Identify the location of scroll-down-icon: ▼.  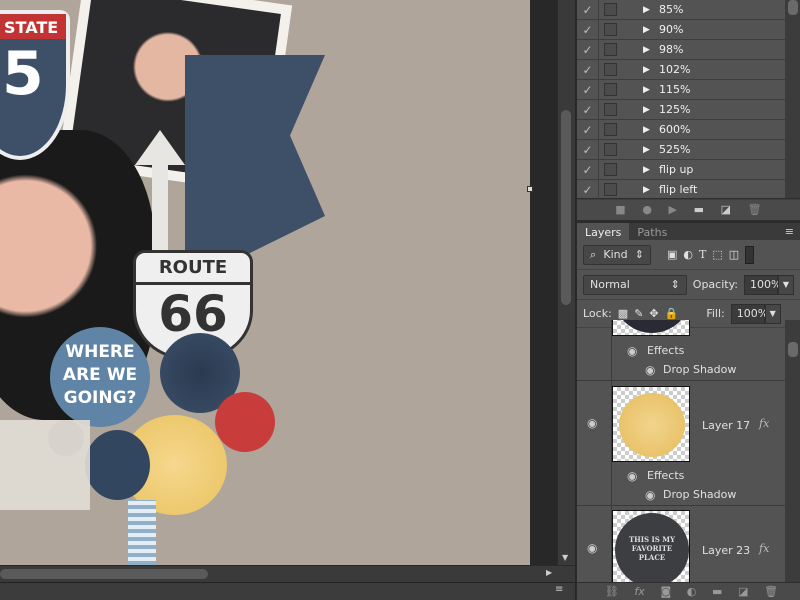
(565, 557).